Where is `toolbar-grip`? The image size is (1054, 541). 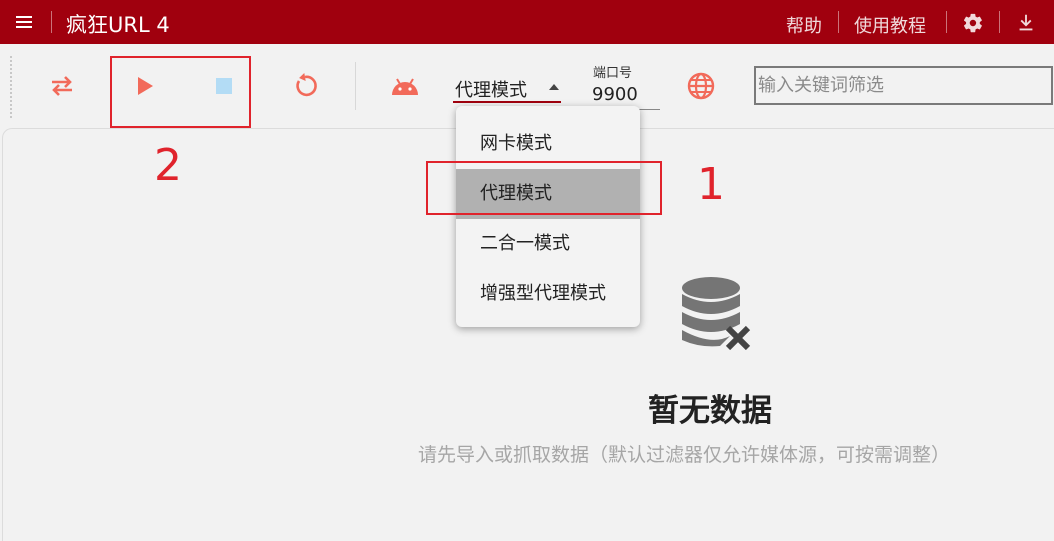
toolbar-grip is located at coordinates (11, 87).